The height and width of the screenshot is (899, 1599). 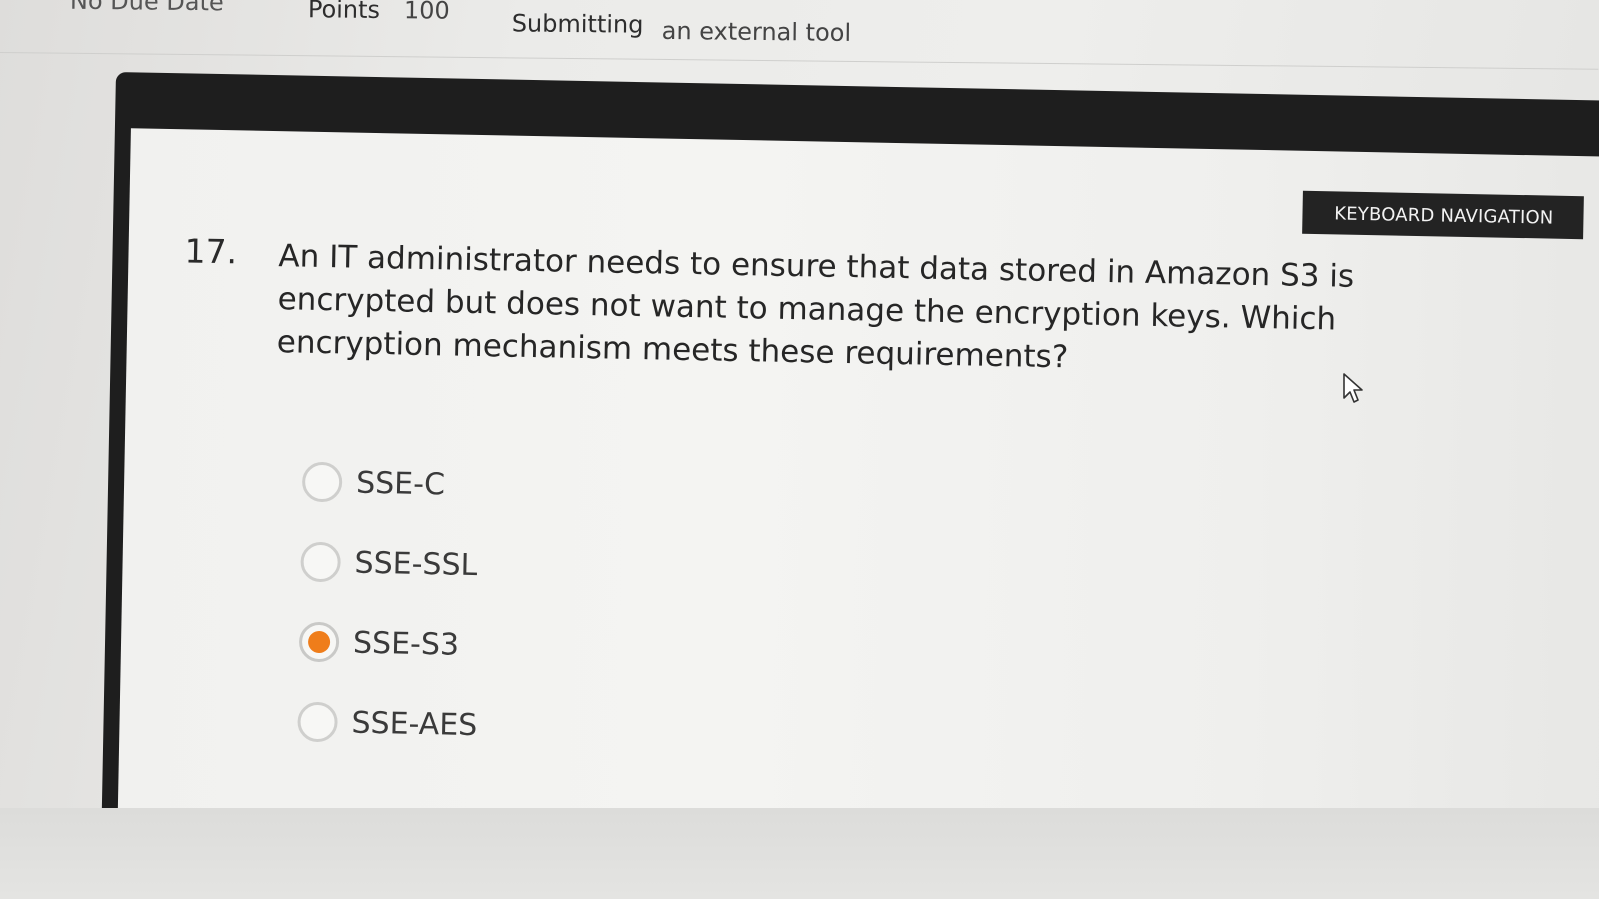 I want to click on submitting-value: an external tool, so click(x=756, y=31).